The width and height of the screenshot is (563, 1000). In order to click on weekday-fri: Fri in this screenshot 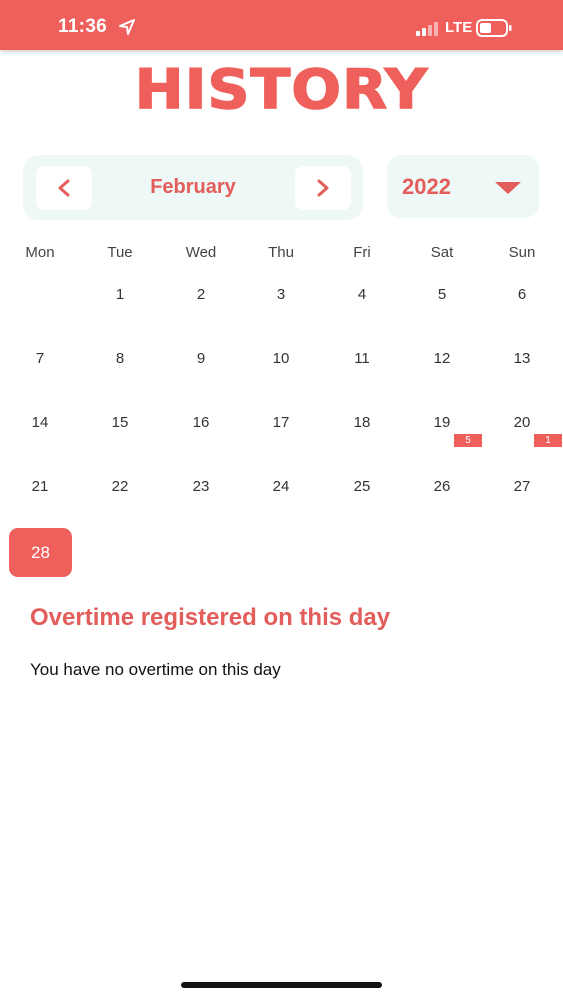, I will do `click(362, 252)`.